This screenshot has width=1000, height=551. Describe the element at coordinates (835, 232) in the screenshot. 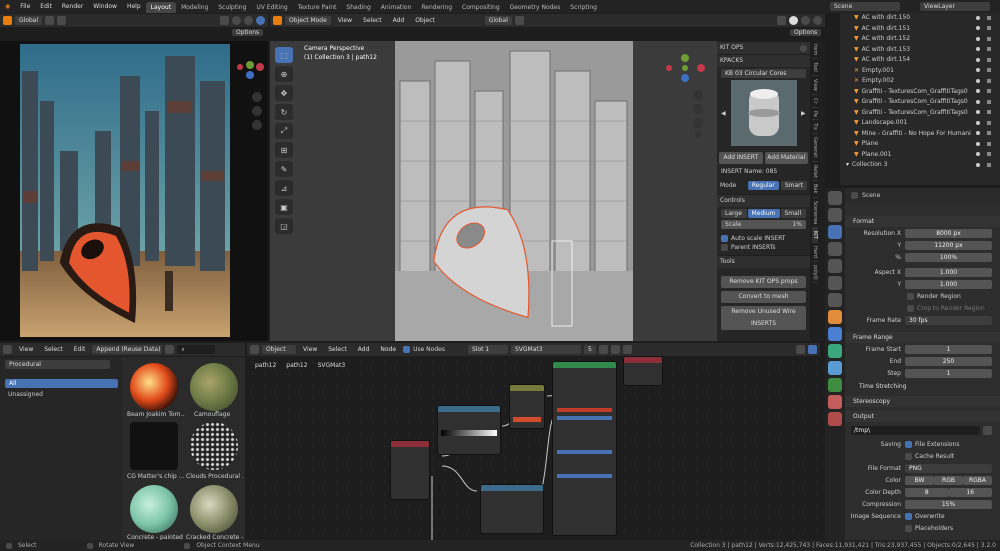

I see `output-props-icon` at that location.